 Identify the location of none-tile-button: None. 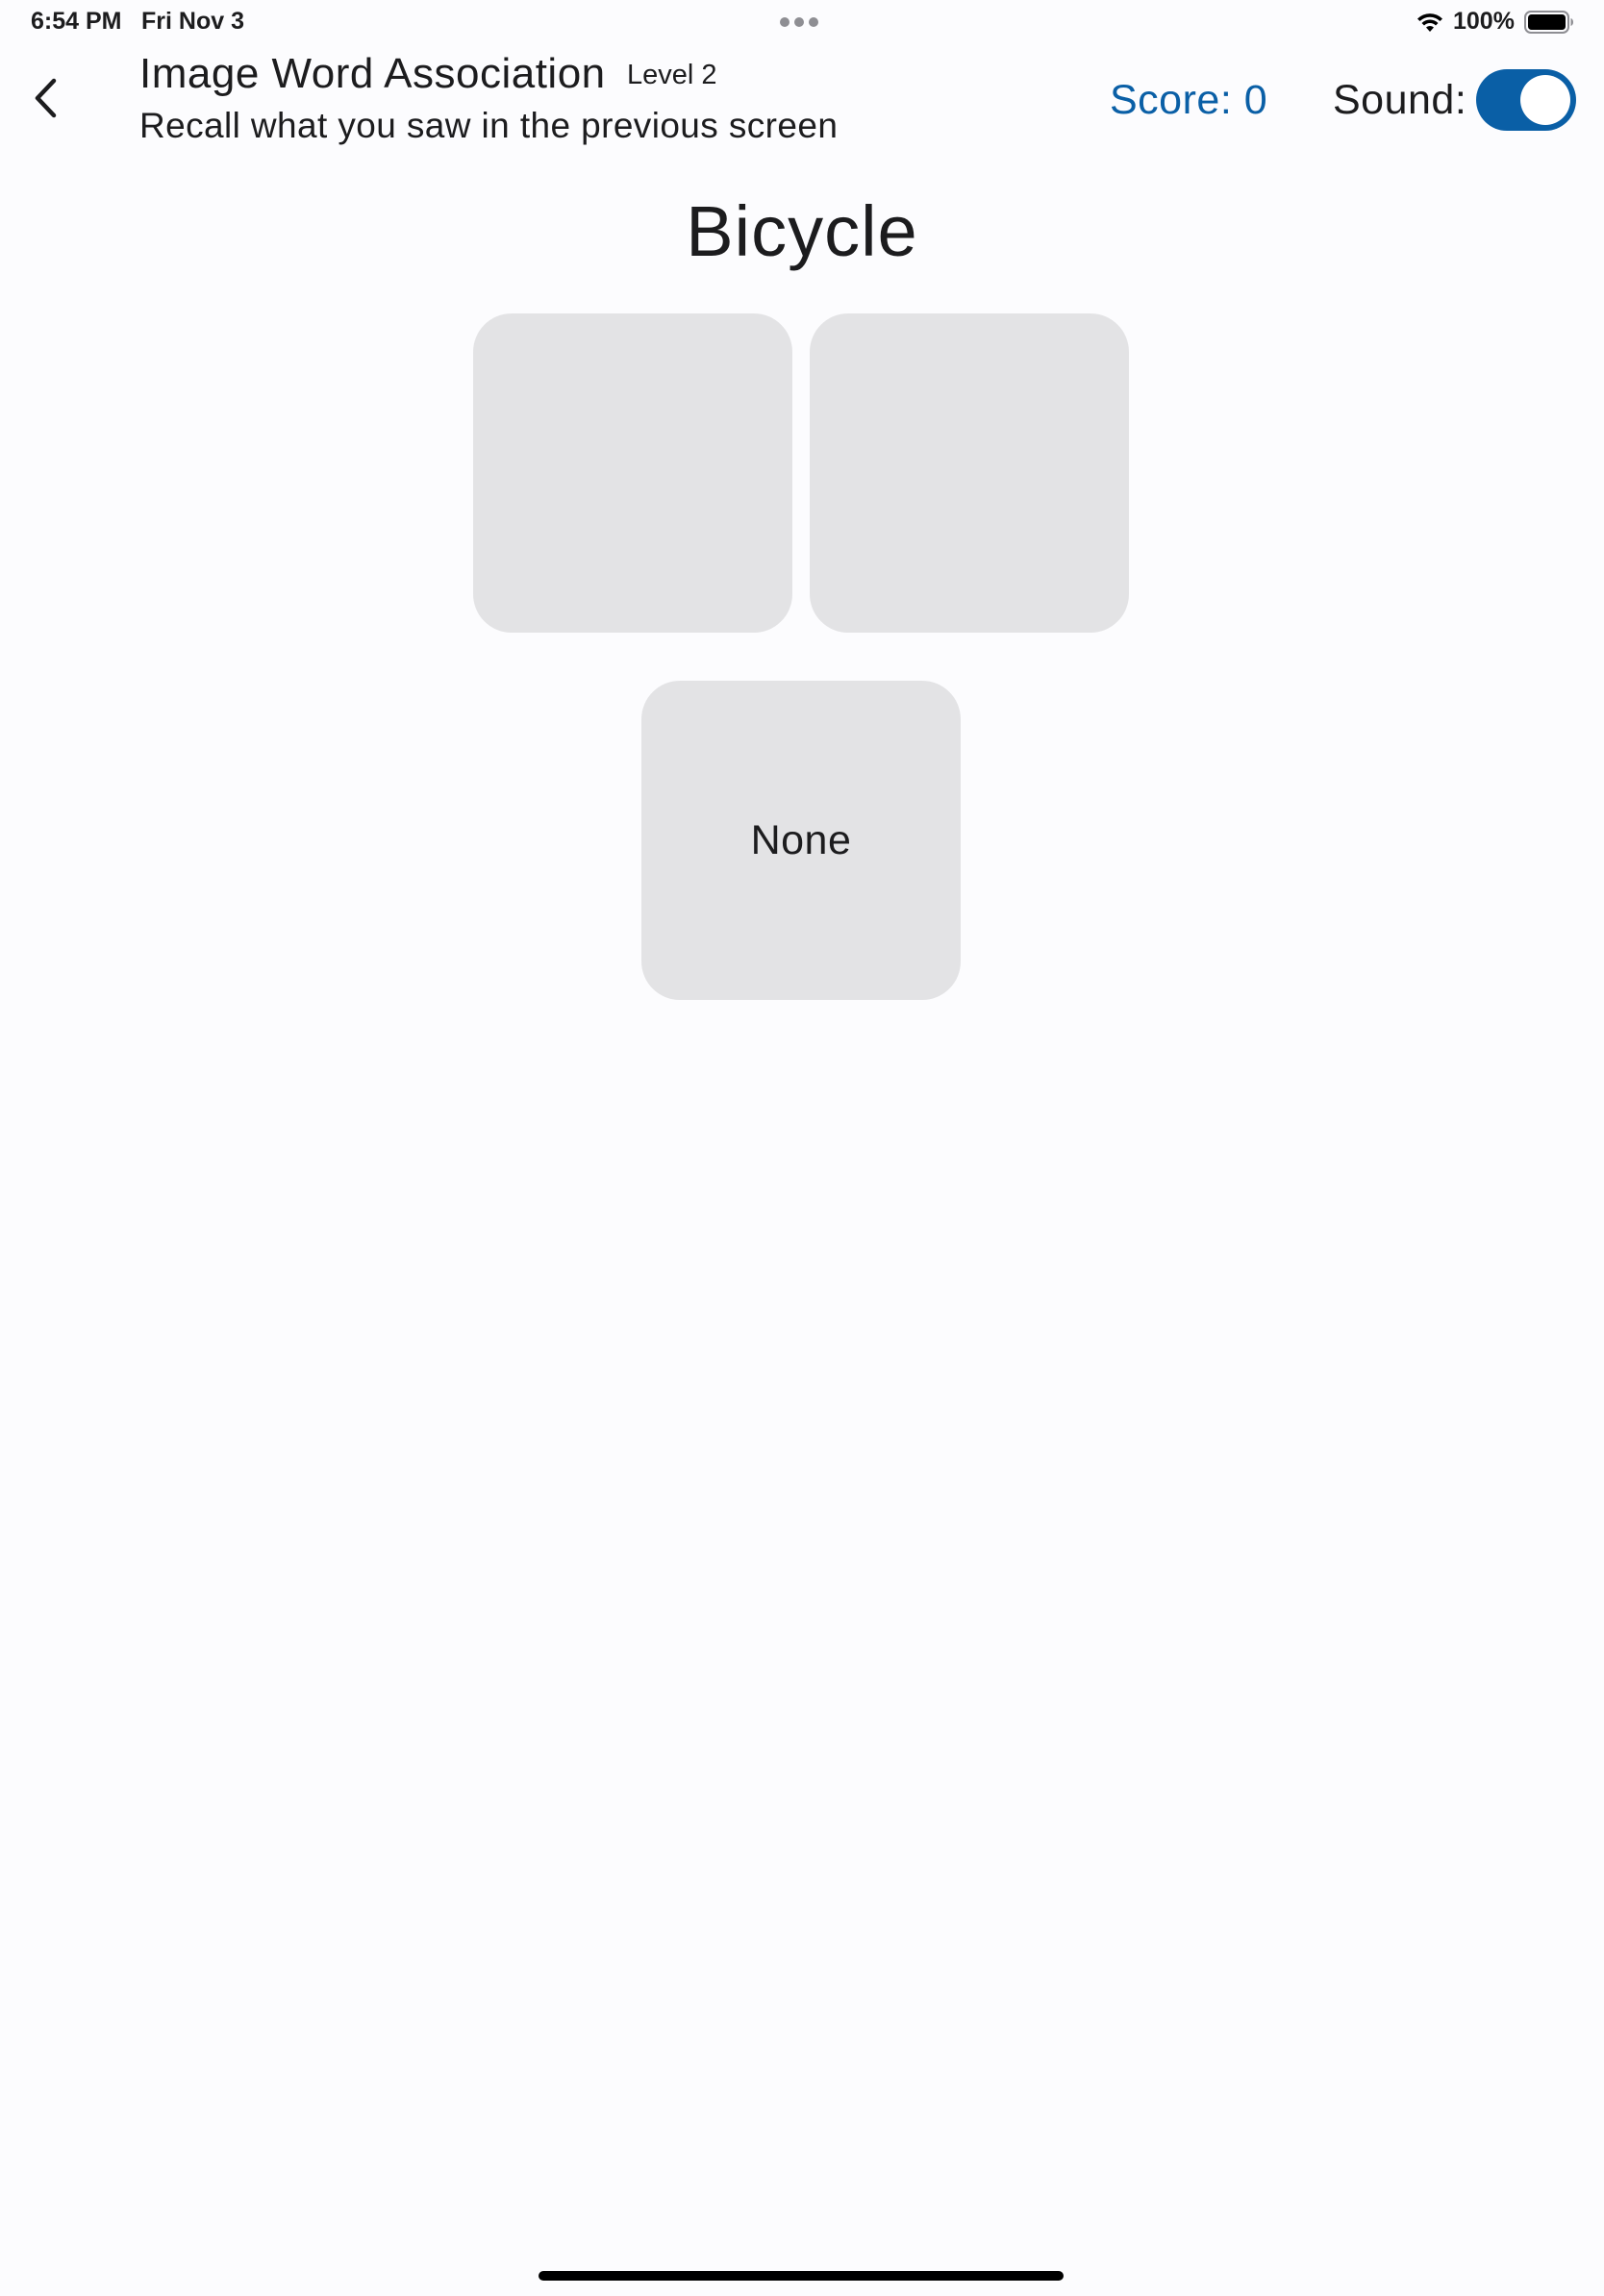
(801, 840).